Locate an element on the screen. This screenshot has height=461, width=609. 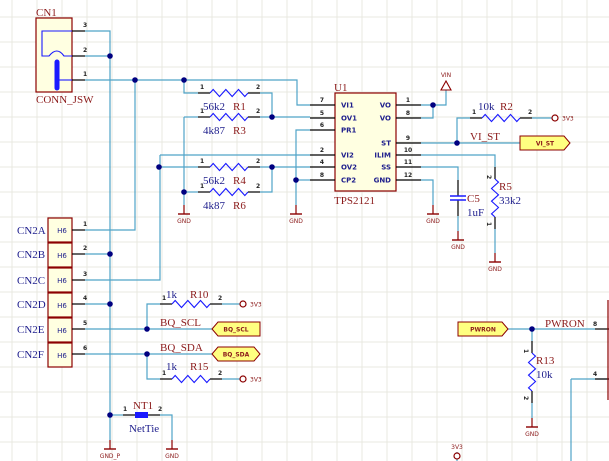
resistor-designator: R10 is located at coordinates (199, 295).